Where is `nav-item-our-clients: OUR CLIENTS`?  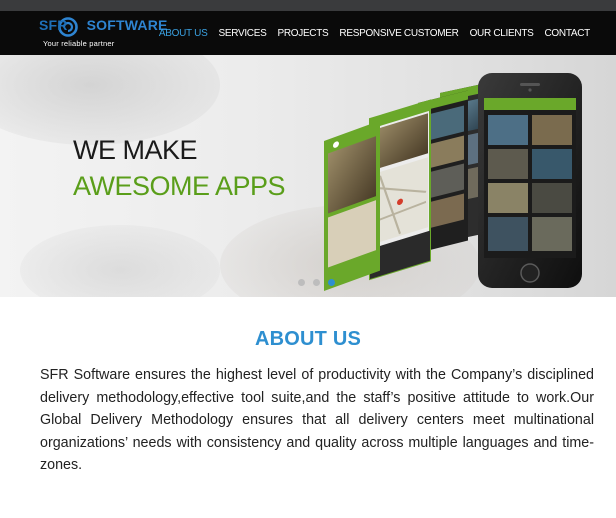
nav-item-our-clients: OUR CLIENTS is located at coordinates (502, 33).